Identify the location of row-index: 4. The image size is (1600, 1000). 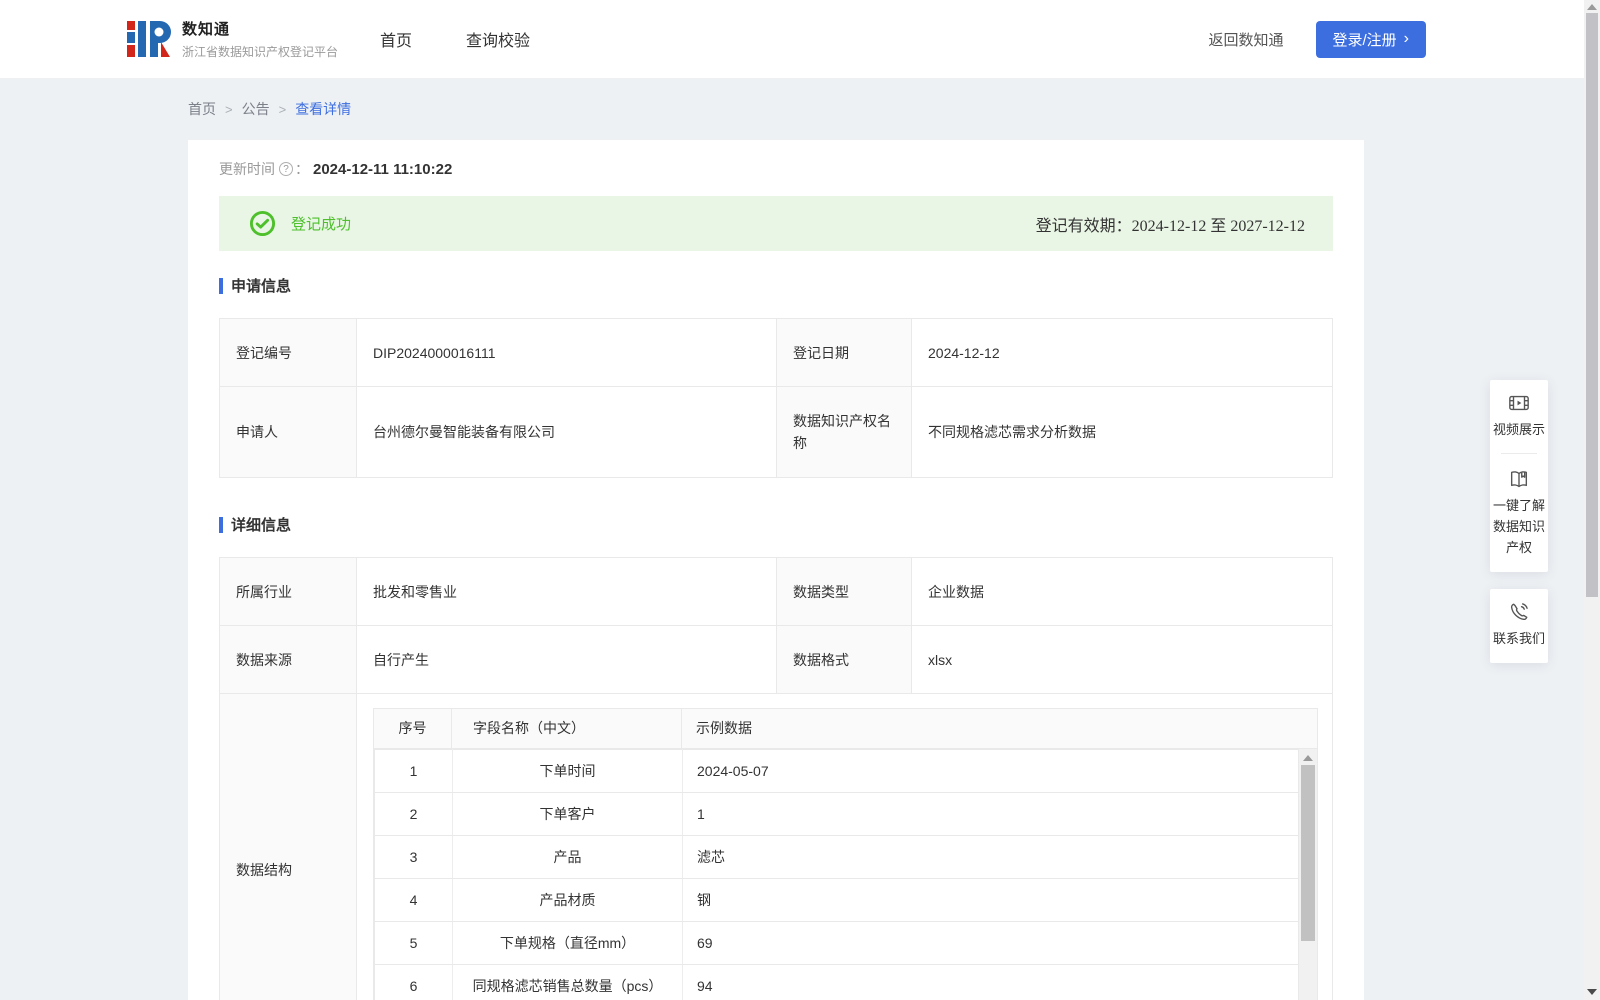
(413, 899).